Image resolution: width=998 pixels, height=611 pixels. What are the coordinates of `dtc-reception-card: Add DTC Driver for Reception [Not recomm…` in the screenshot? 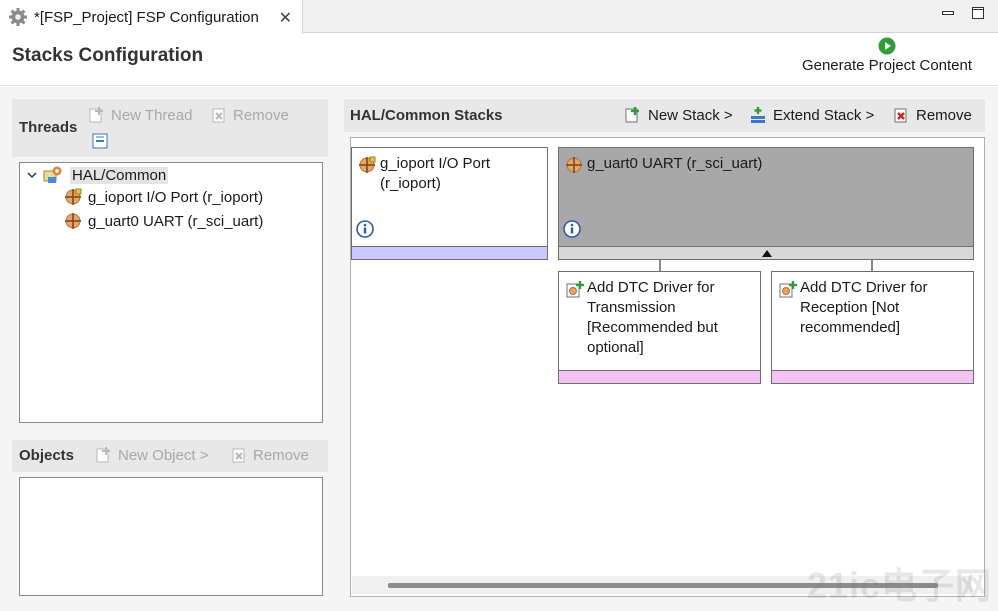 It's located at (872, 327).